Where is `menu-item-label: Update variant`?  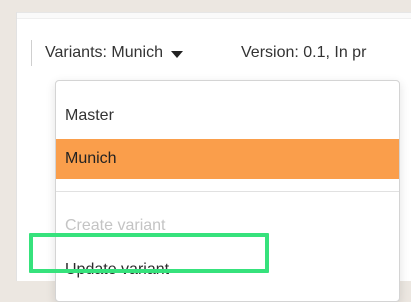 menu-item-label: Update variant is located at coordinates (117, 269).